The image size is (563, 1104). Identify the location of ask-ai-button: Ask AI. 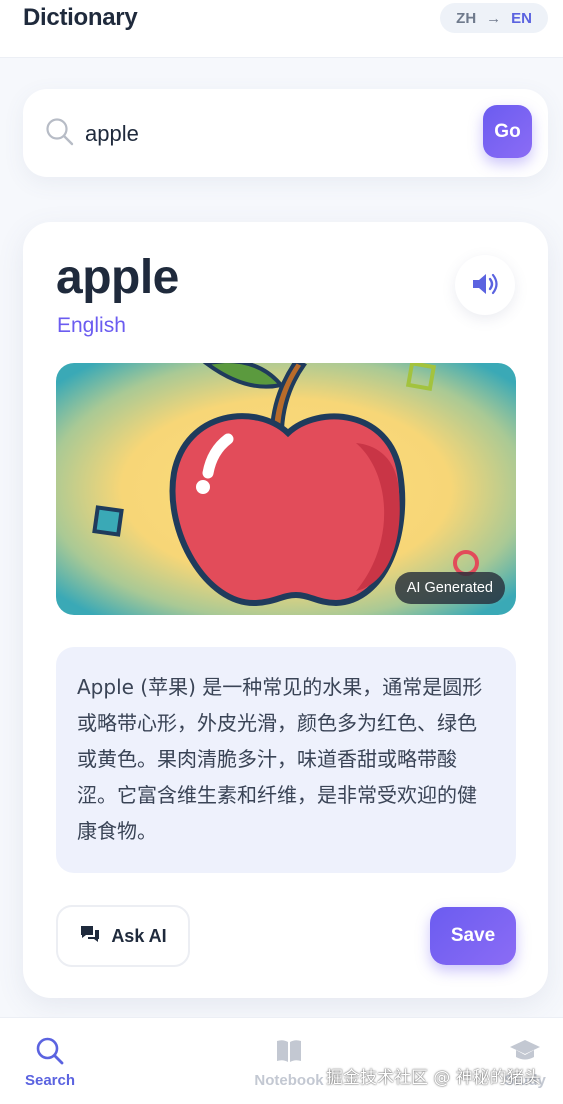
(123, 936).